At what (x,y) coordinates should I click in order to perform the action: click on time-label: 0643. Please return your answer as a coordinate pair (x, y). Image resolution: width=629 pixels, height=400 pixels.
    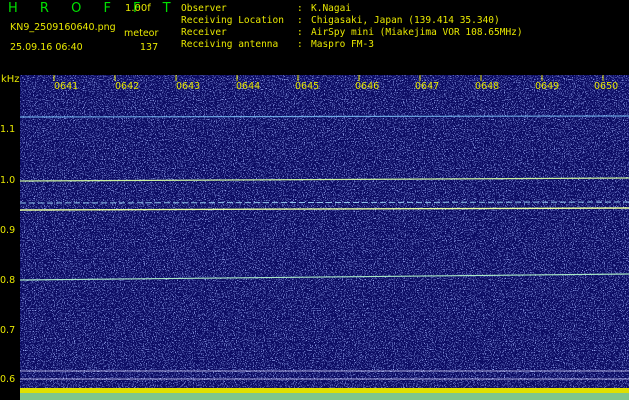
    Looking at the image, I should click on (188, 86).